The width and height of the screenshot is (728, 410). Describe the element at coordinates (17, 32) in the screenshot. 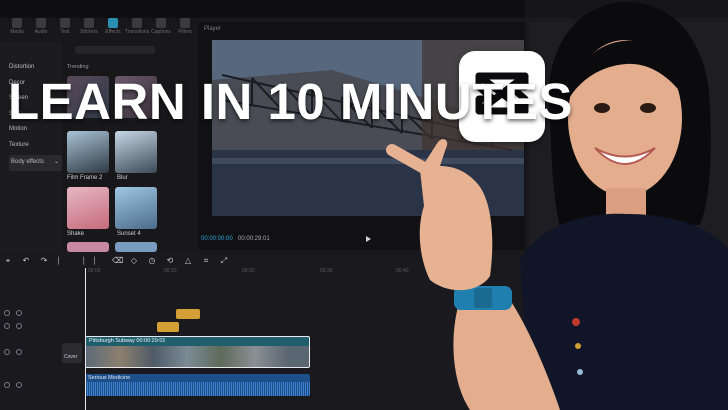

I see `tab-media-label: Media` at that location.